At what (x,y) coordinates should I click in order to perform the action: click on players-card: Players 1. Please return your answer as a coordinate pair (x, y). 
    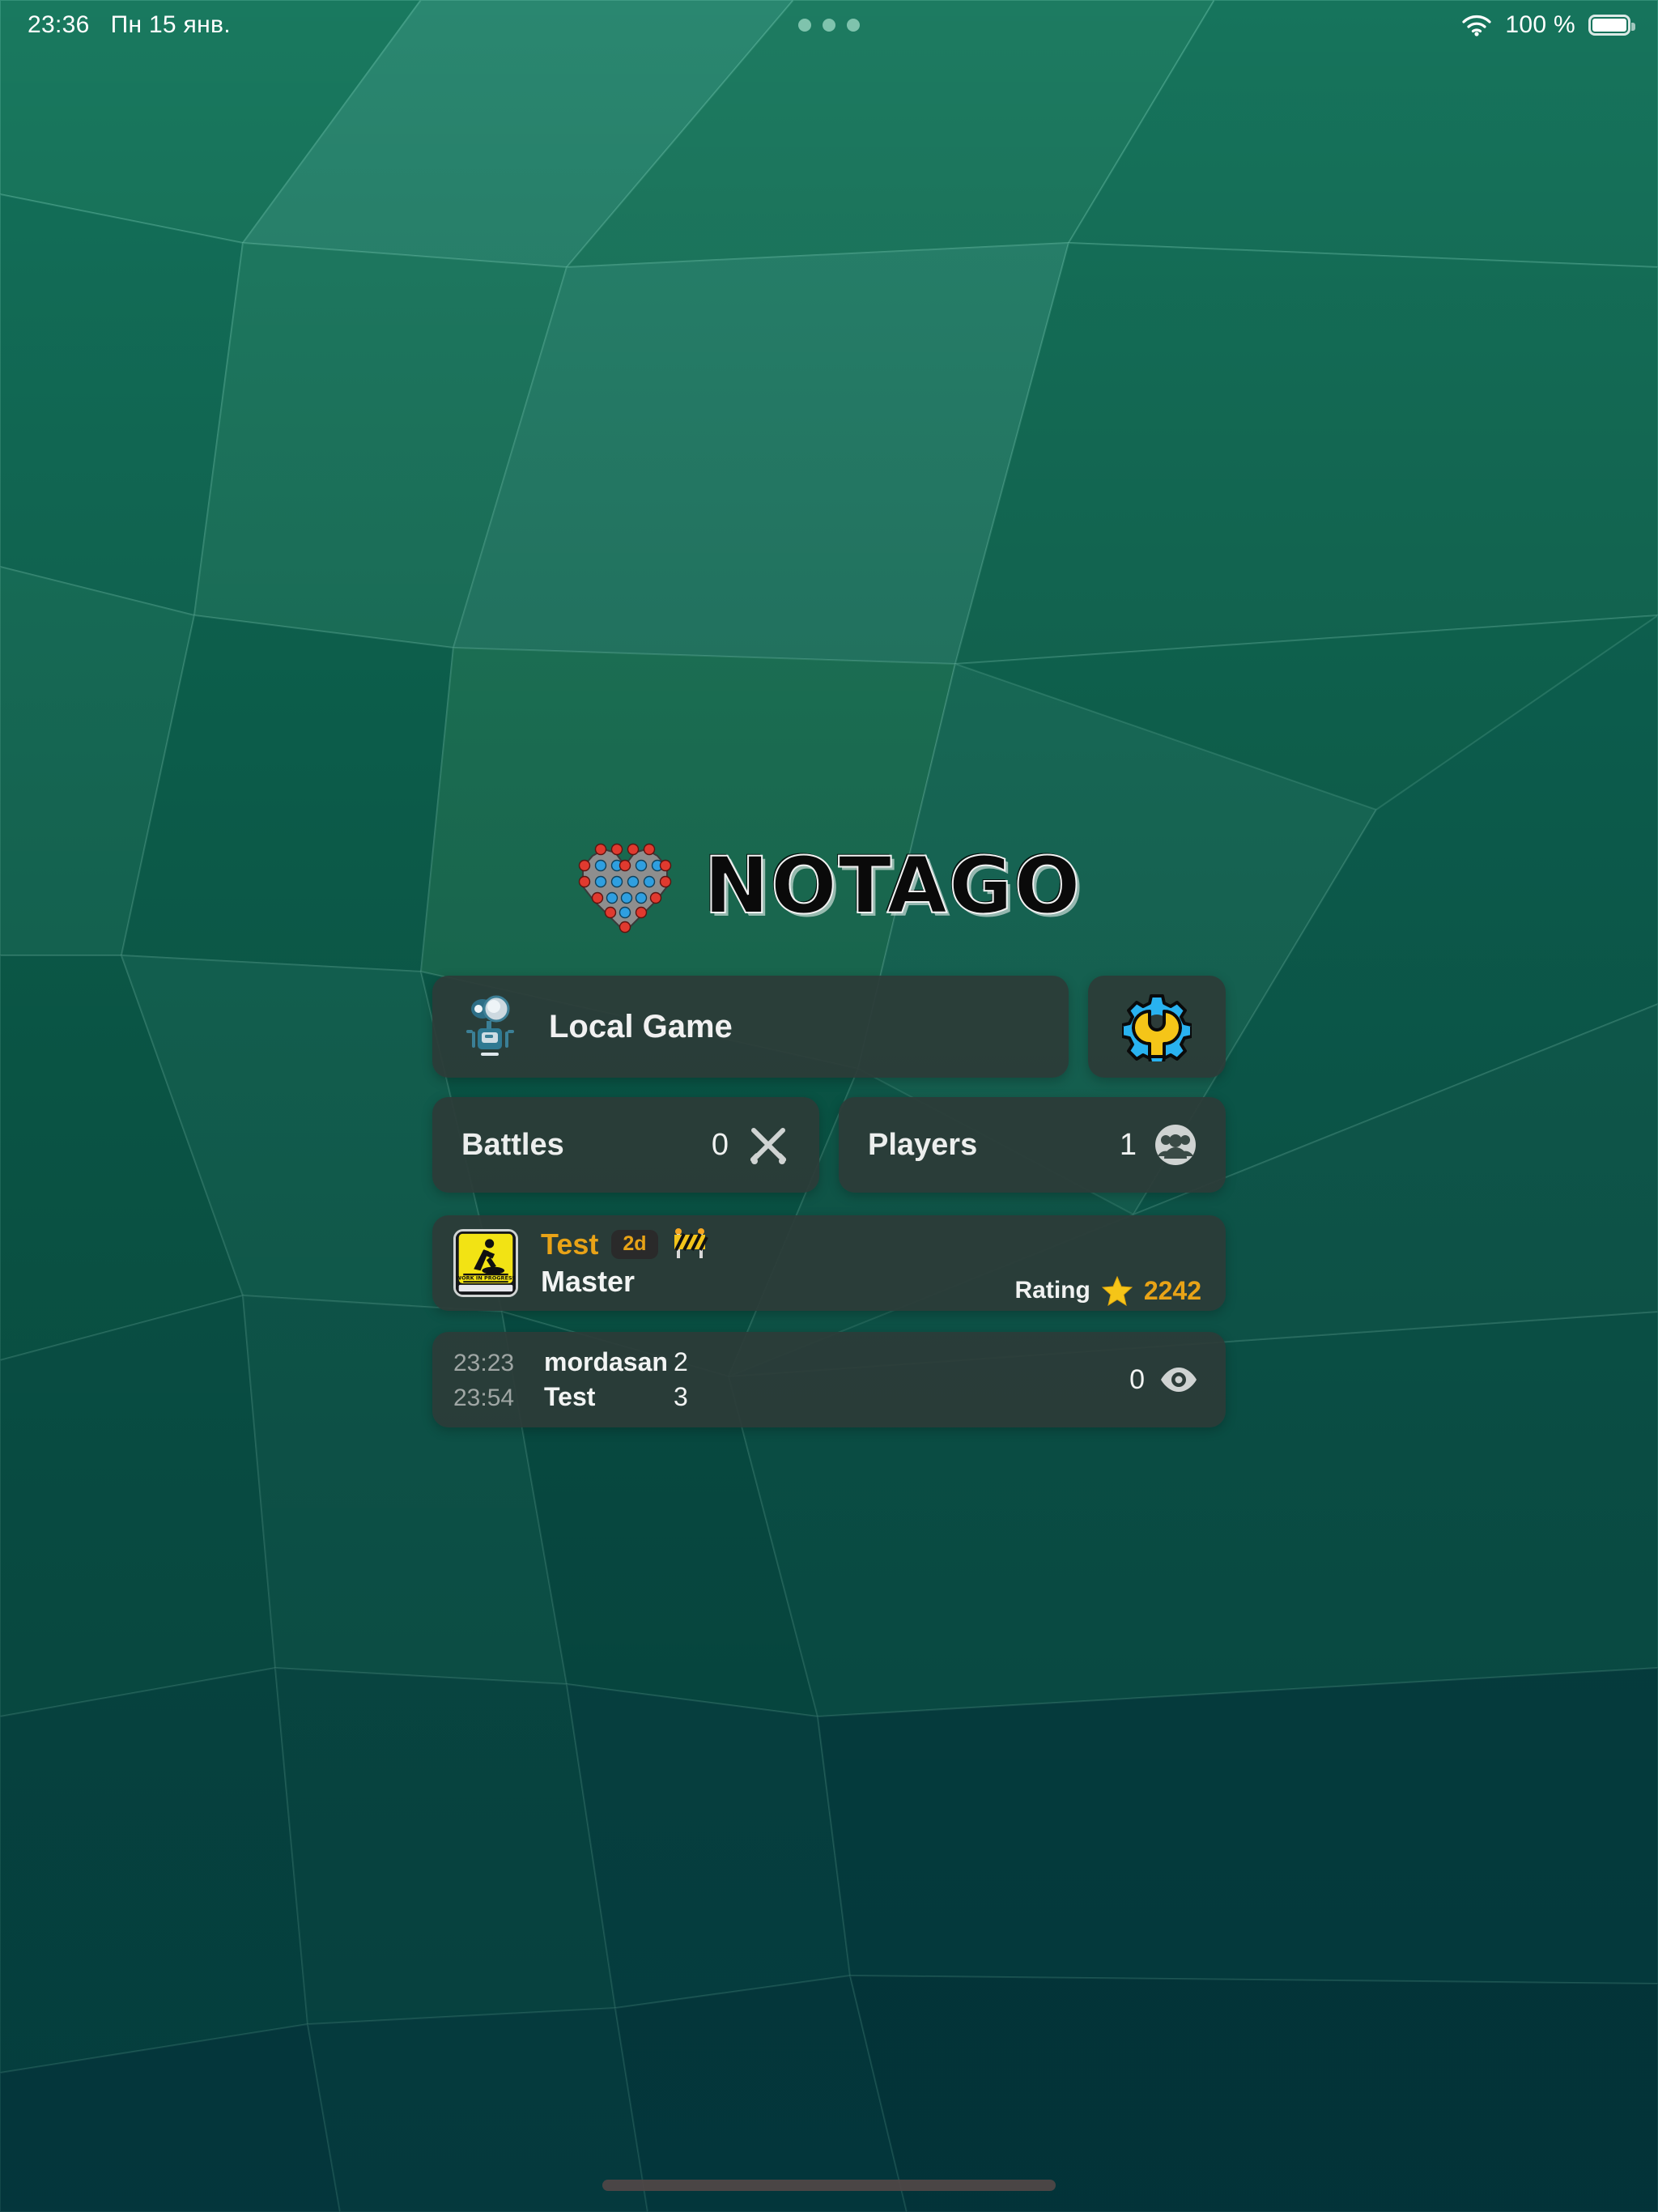
    Looking at the image, I should click on (1032, 1145).